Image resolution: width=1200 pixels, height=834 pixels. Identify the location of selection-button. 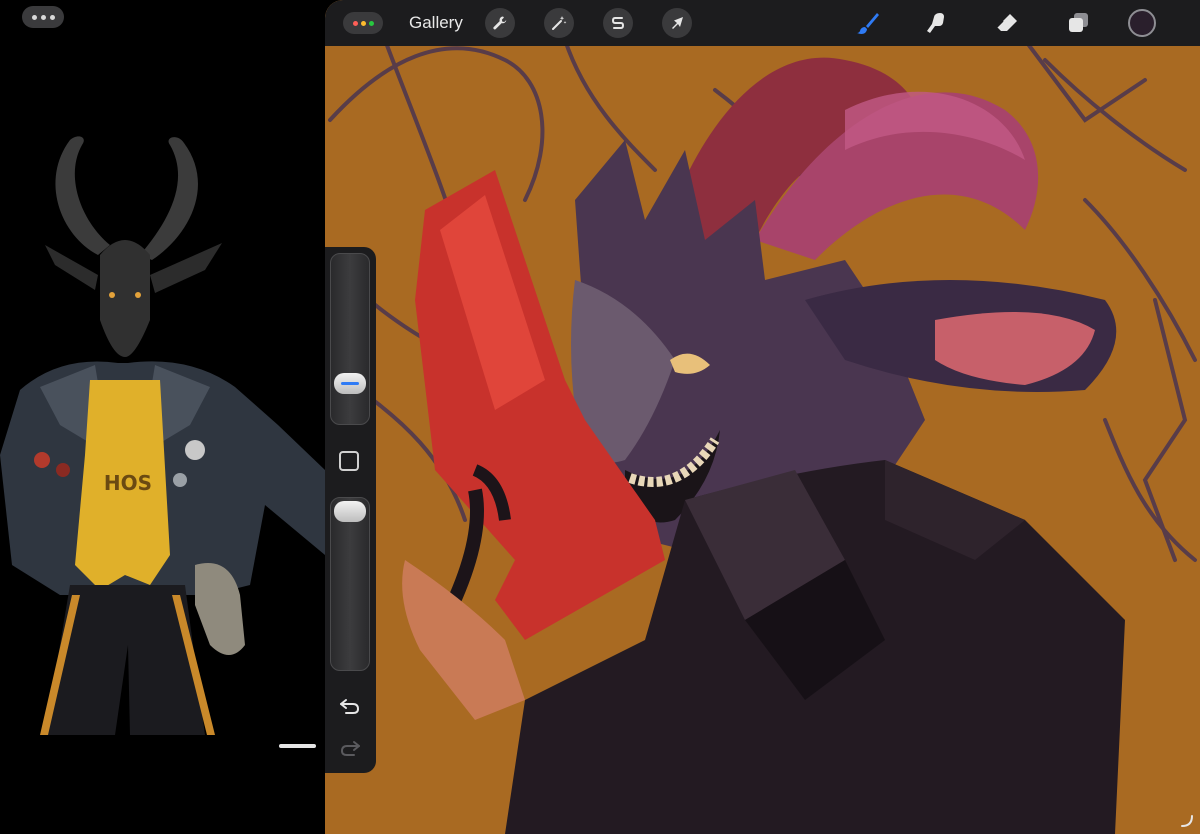
(617, 23).